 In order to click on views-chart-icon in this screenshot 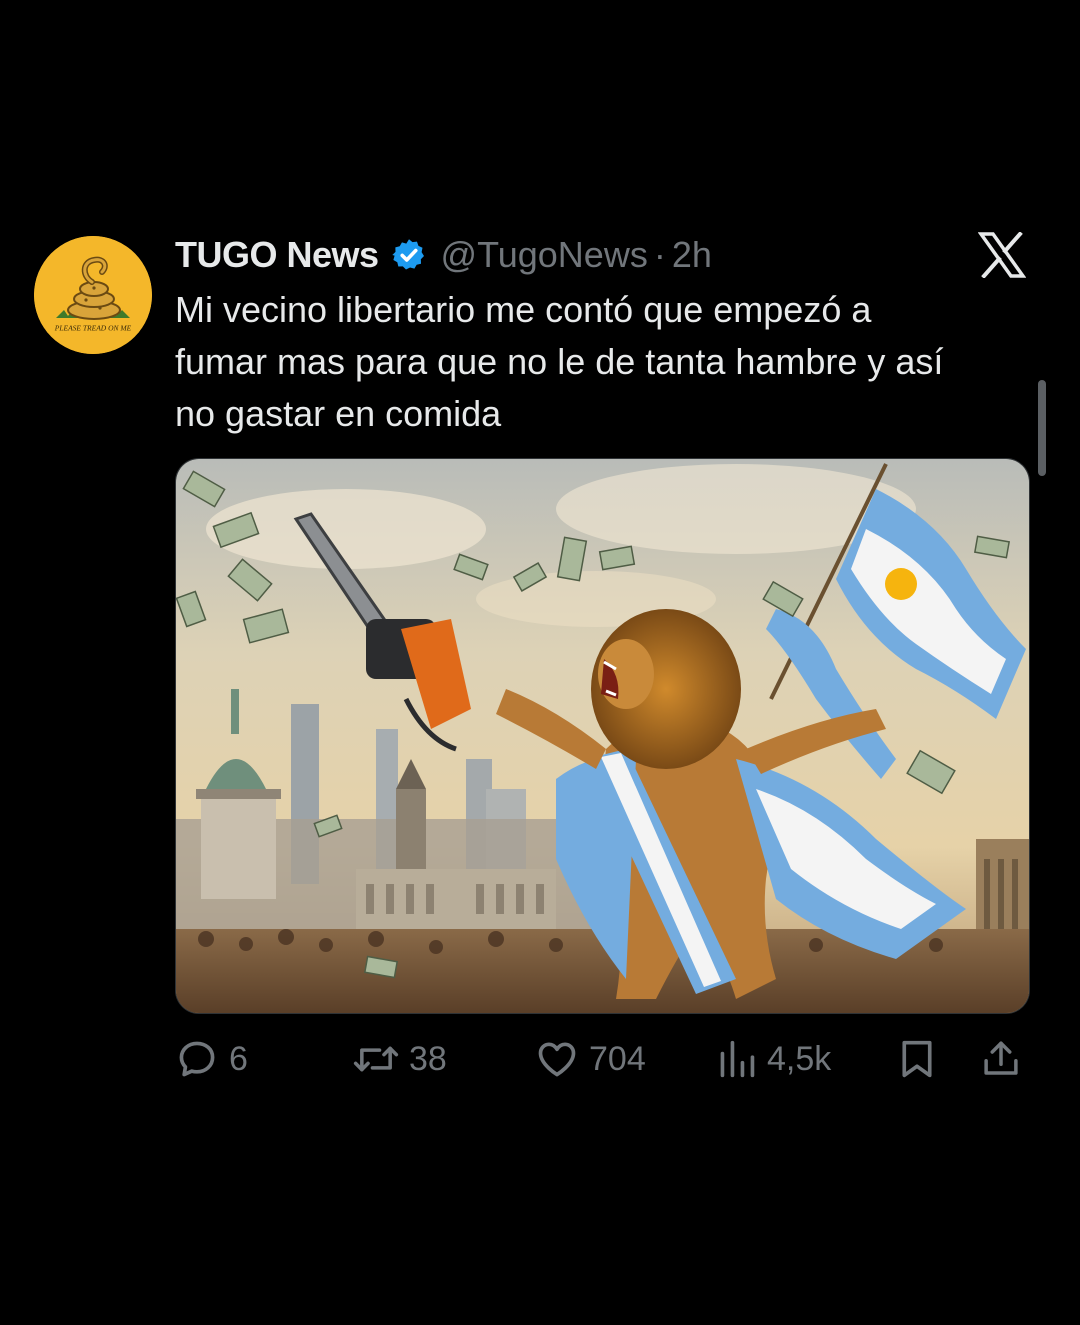, I will do `click(737, 1059)`.